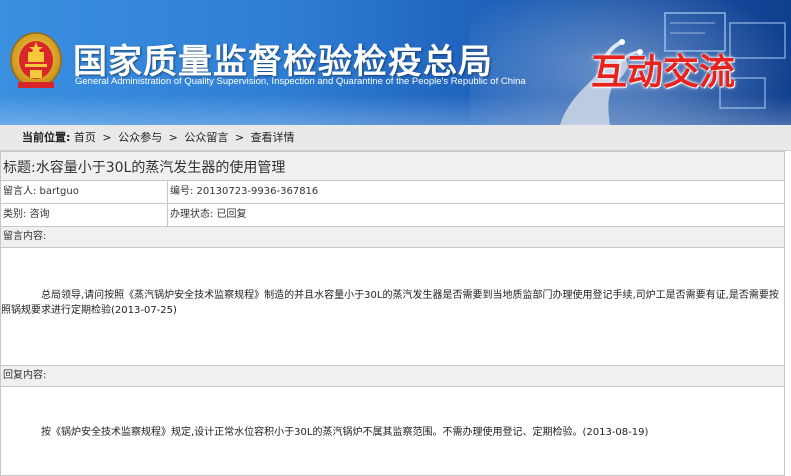 The image size is (791, 476). What do you see at coordinates (46, 137) in the screenshot?
I see `breadcrumb-lead: 当前位置:` at bounding box center [46, 137].